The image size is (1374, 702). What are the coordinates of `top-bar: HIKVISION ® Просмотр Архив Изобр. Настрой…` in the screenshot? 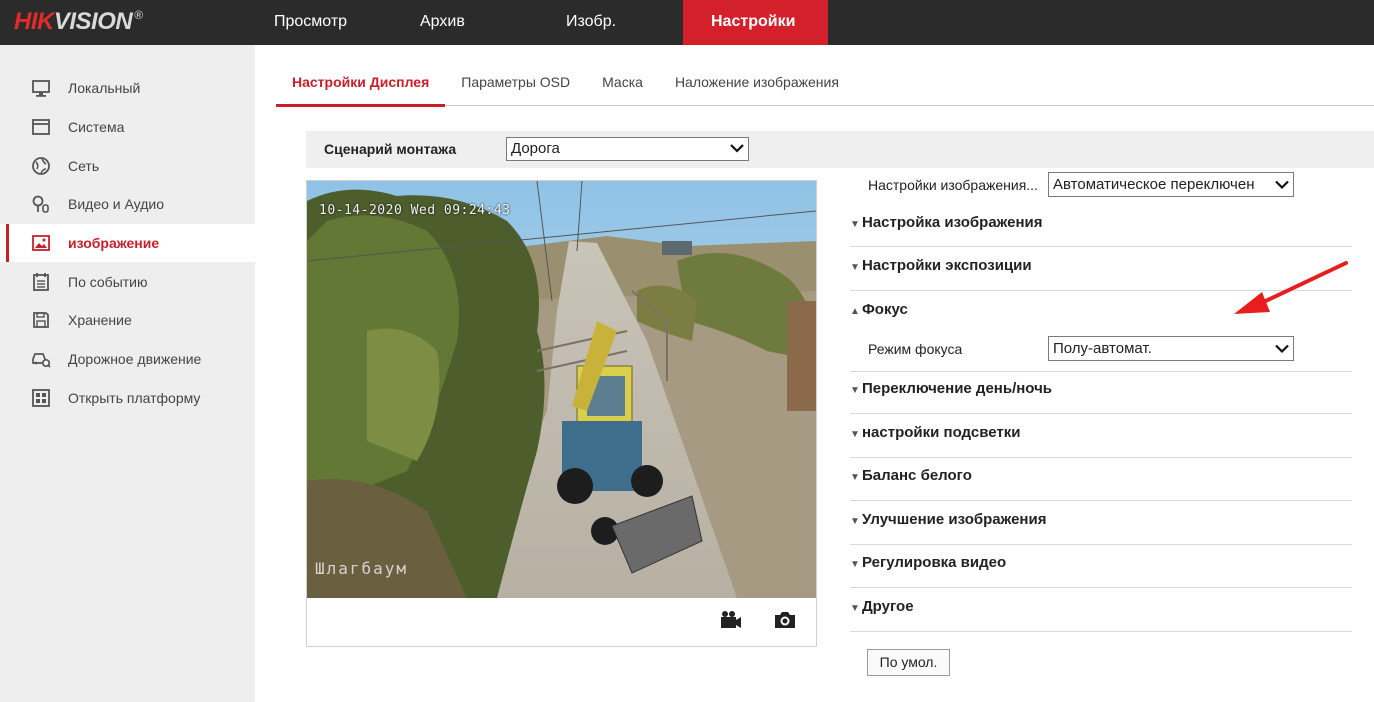 It's located at (687, 22).